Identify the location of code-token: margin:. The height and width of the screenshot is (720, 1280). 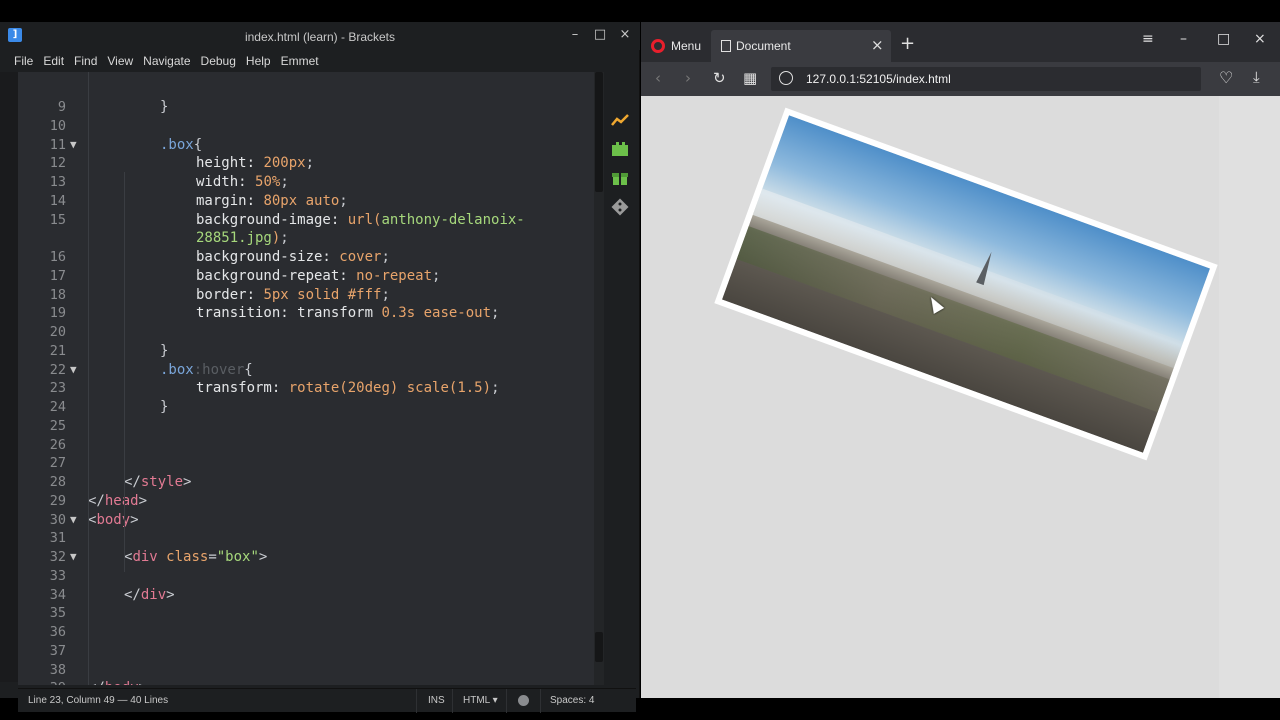
(230, 200).